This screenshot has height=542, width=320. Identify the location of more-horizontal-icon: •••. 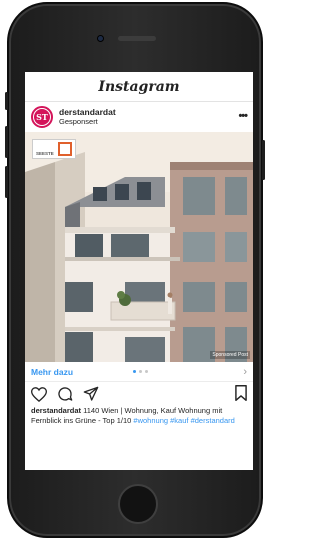
(243, 116).